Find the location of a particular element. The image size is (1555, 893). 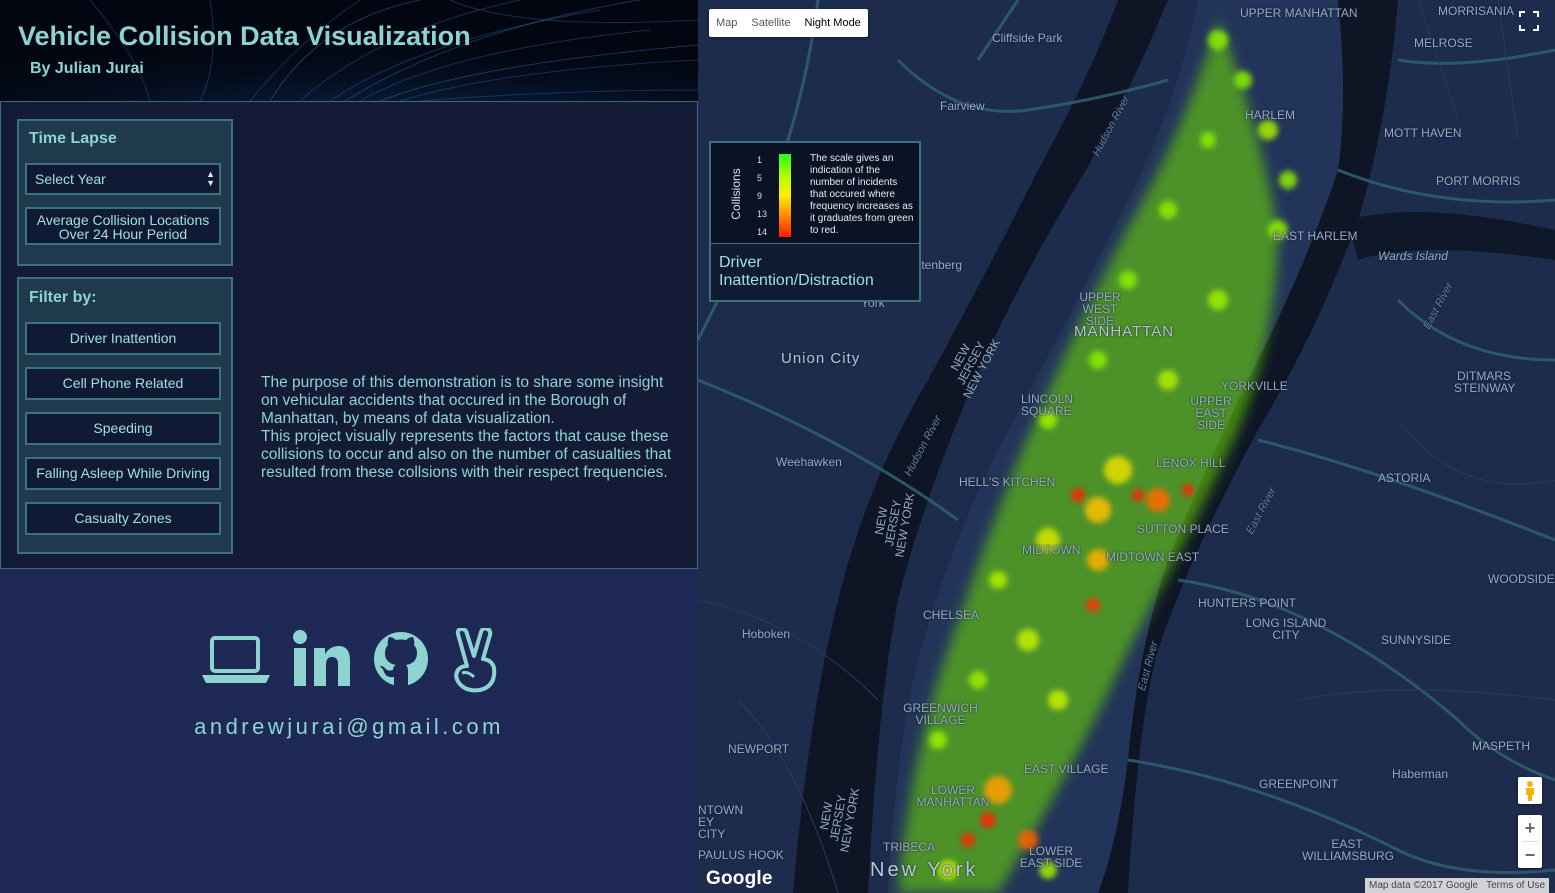

email-address: andrewjurai@gmail.com is located at coordinates (349, 727).